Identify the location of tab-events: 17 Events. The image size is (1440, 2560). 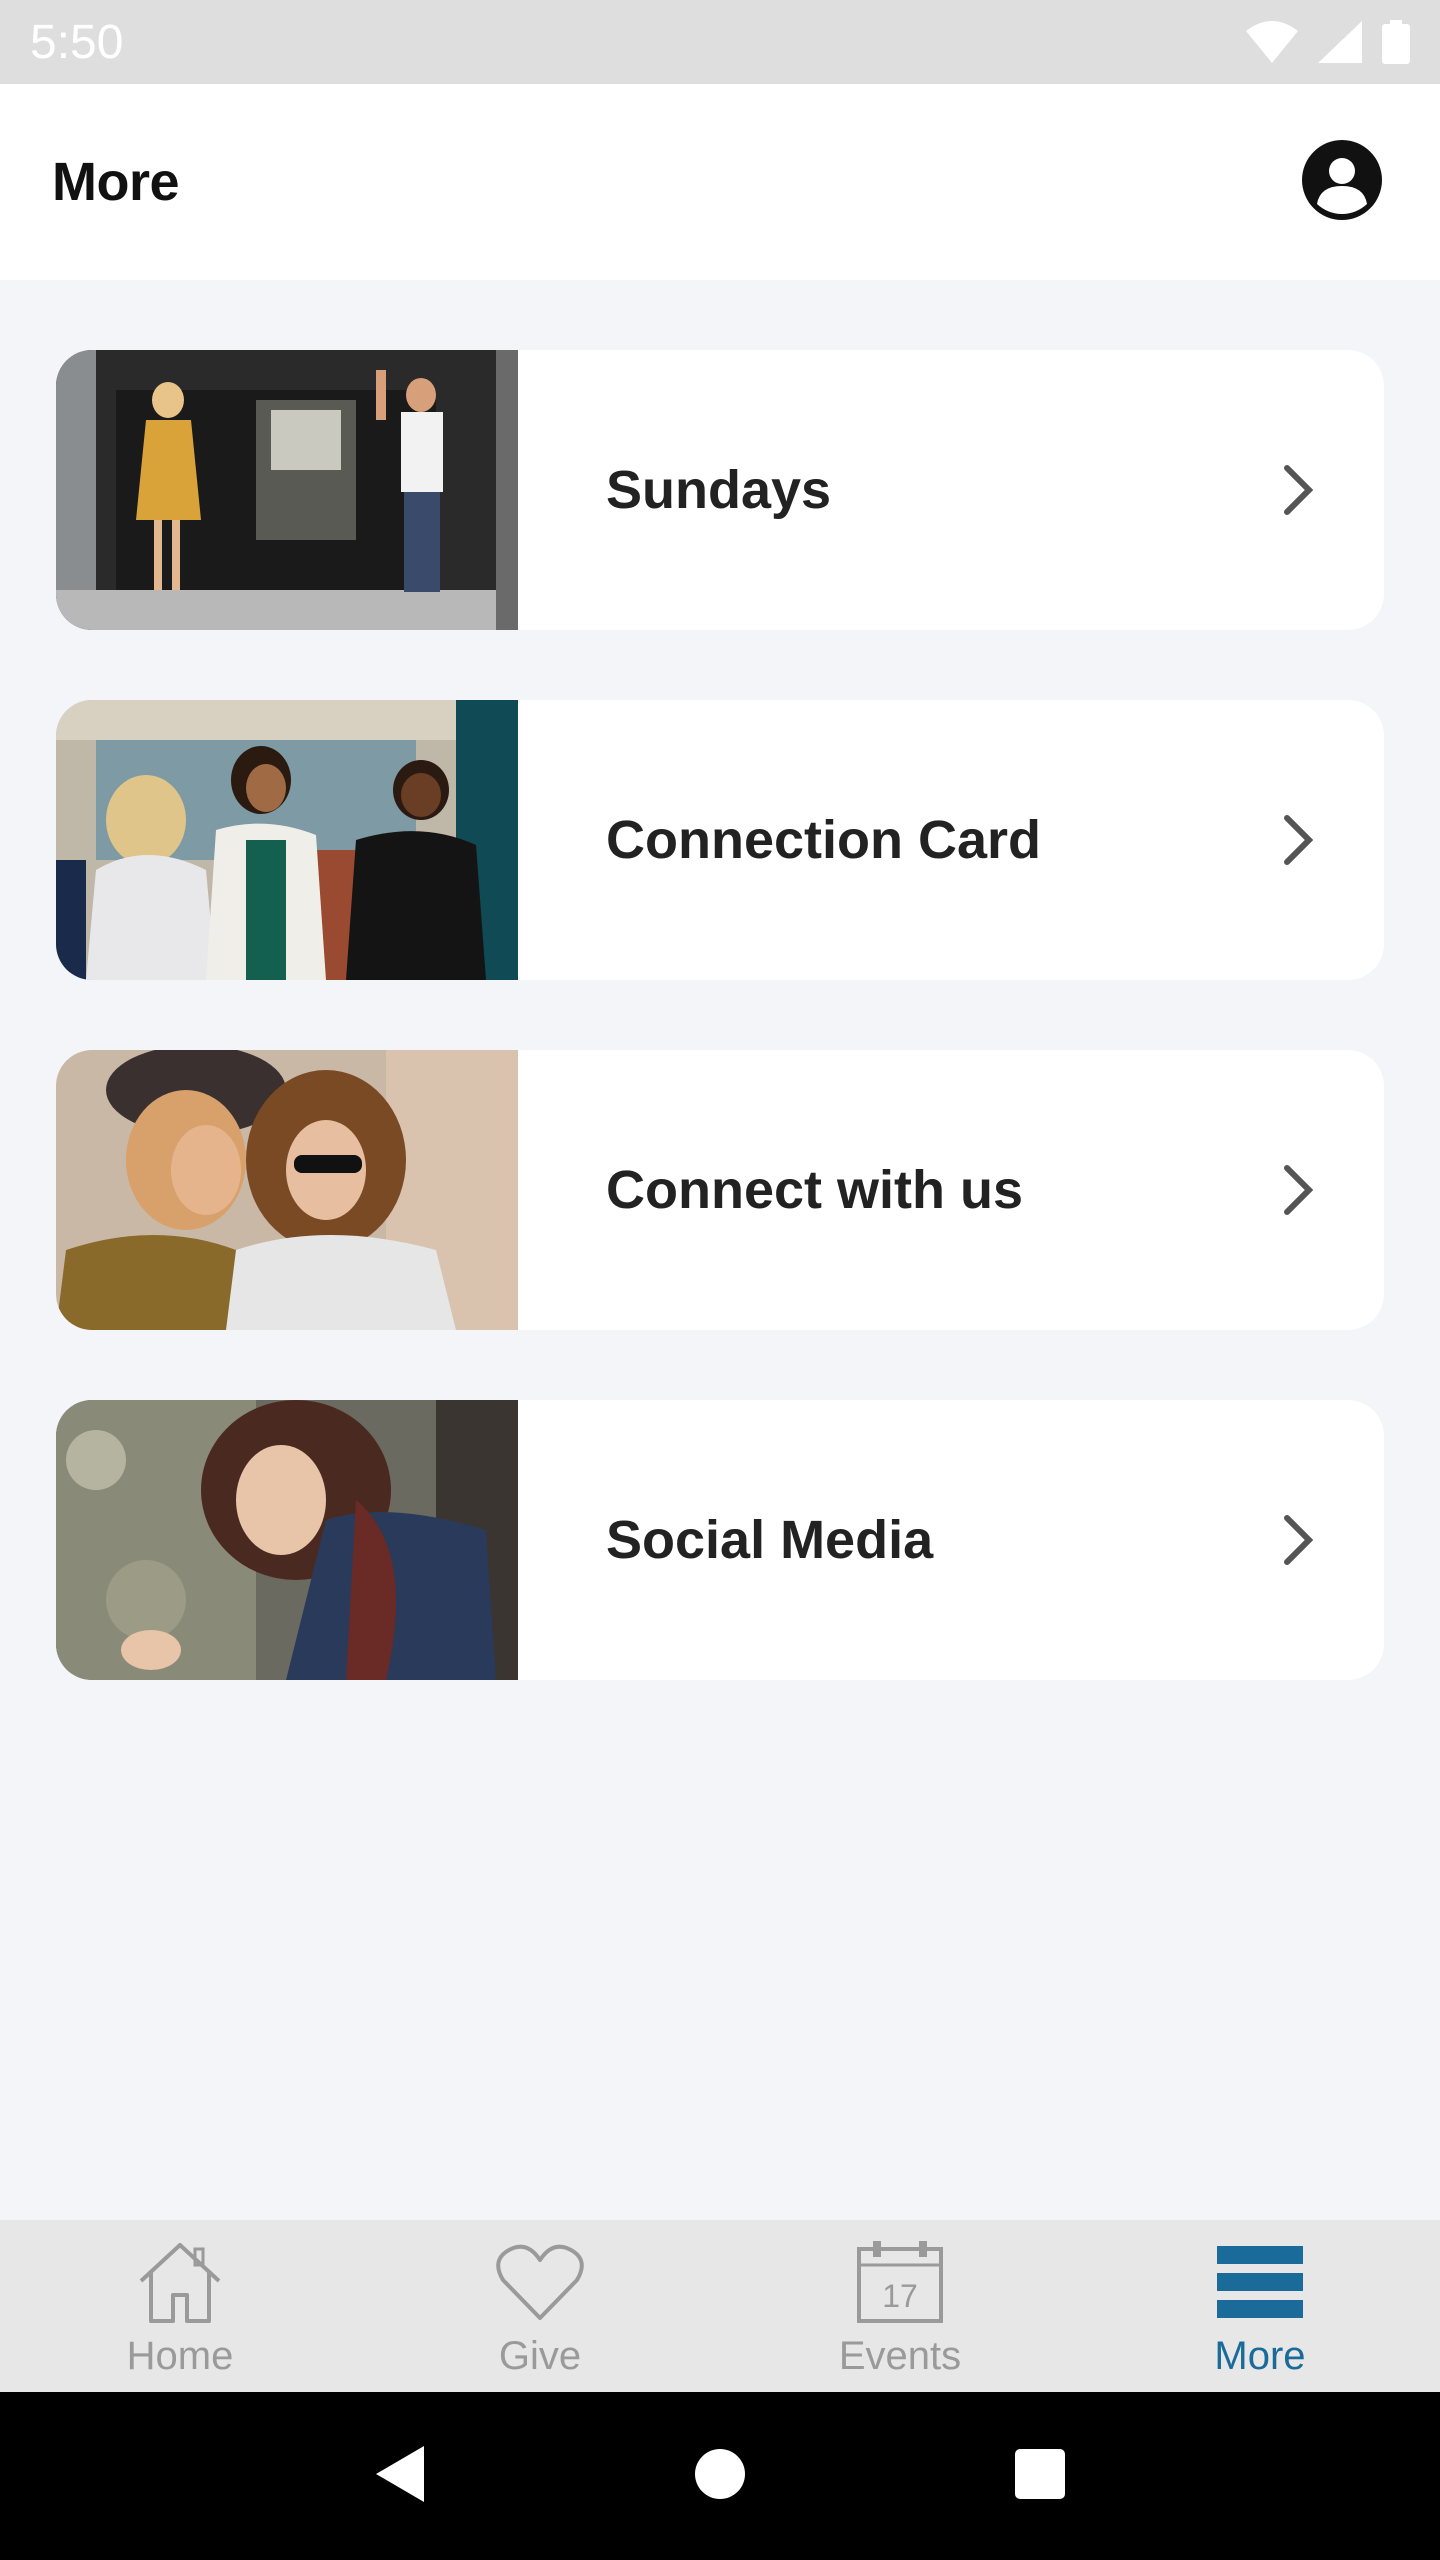
(900, 2306).